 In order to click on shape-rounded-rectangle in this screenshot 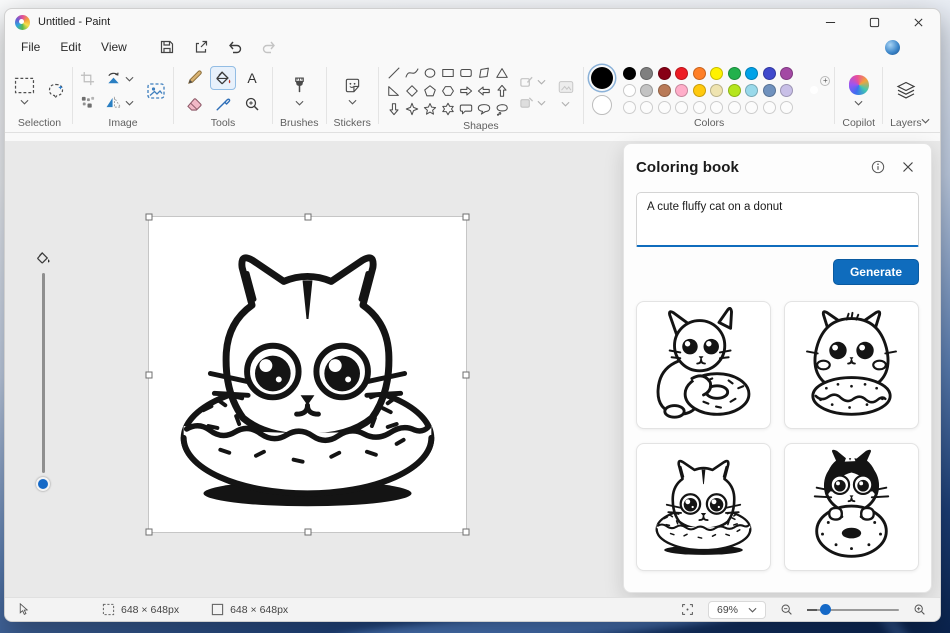, I will do `click(466, 72)`.